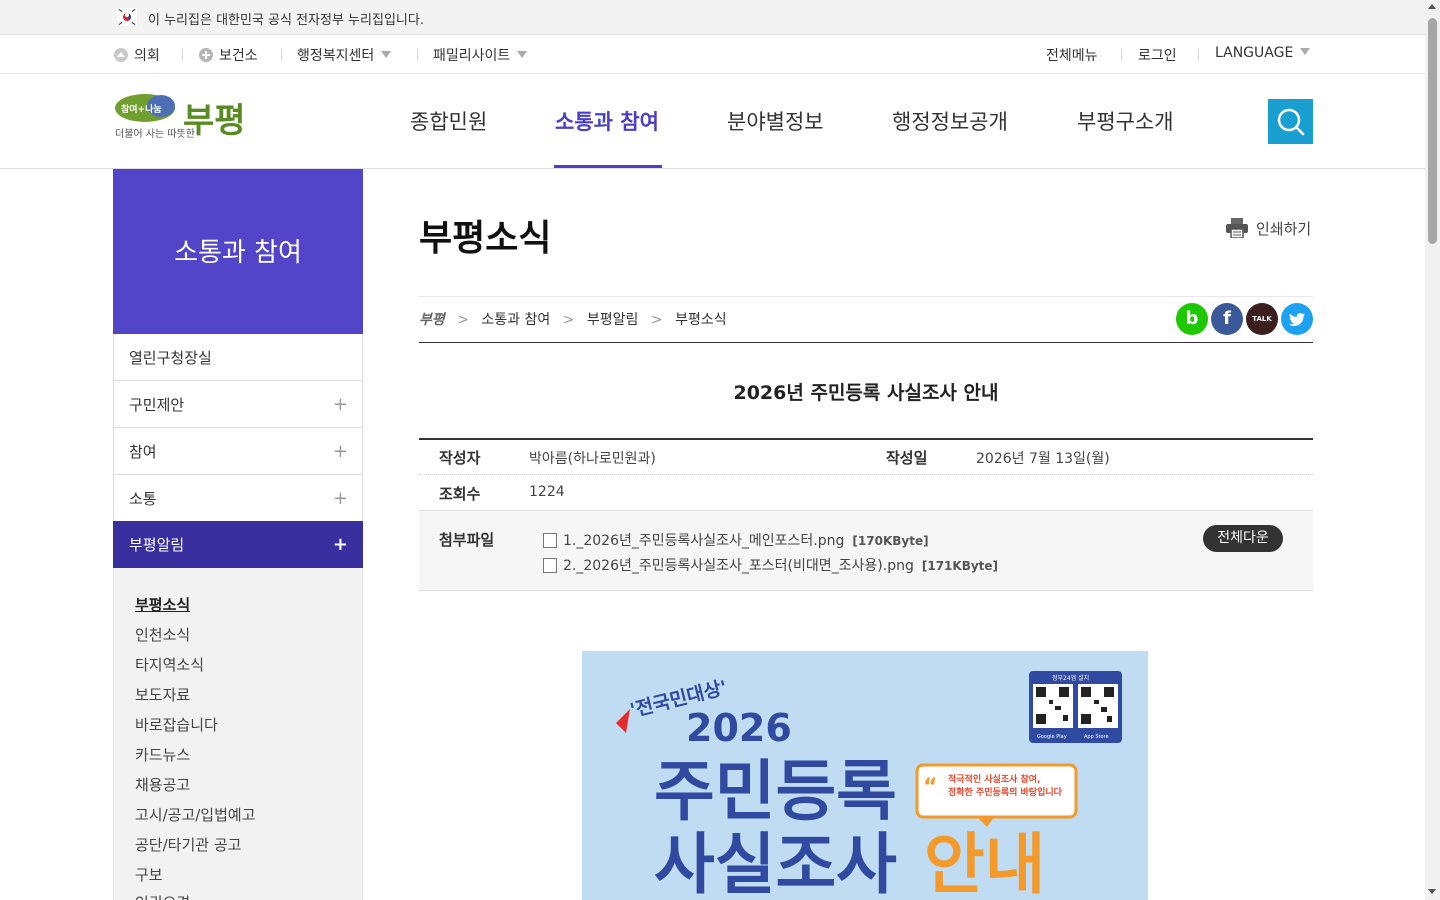  Describe the element at coordinates (1290, 121) in the screenshot. I see `search-button` at that location.